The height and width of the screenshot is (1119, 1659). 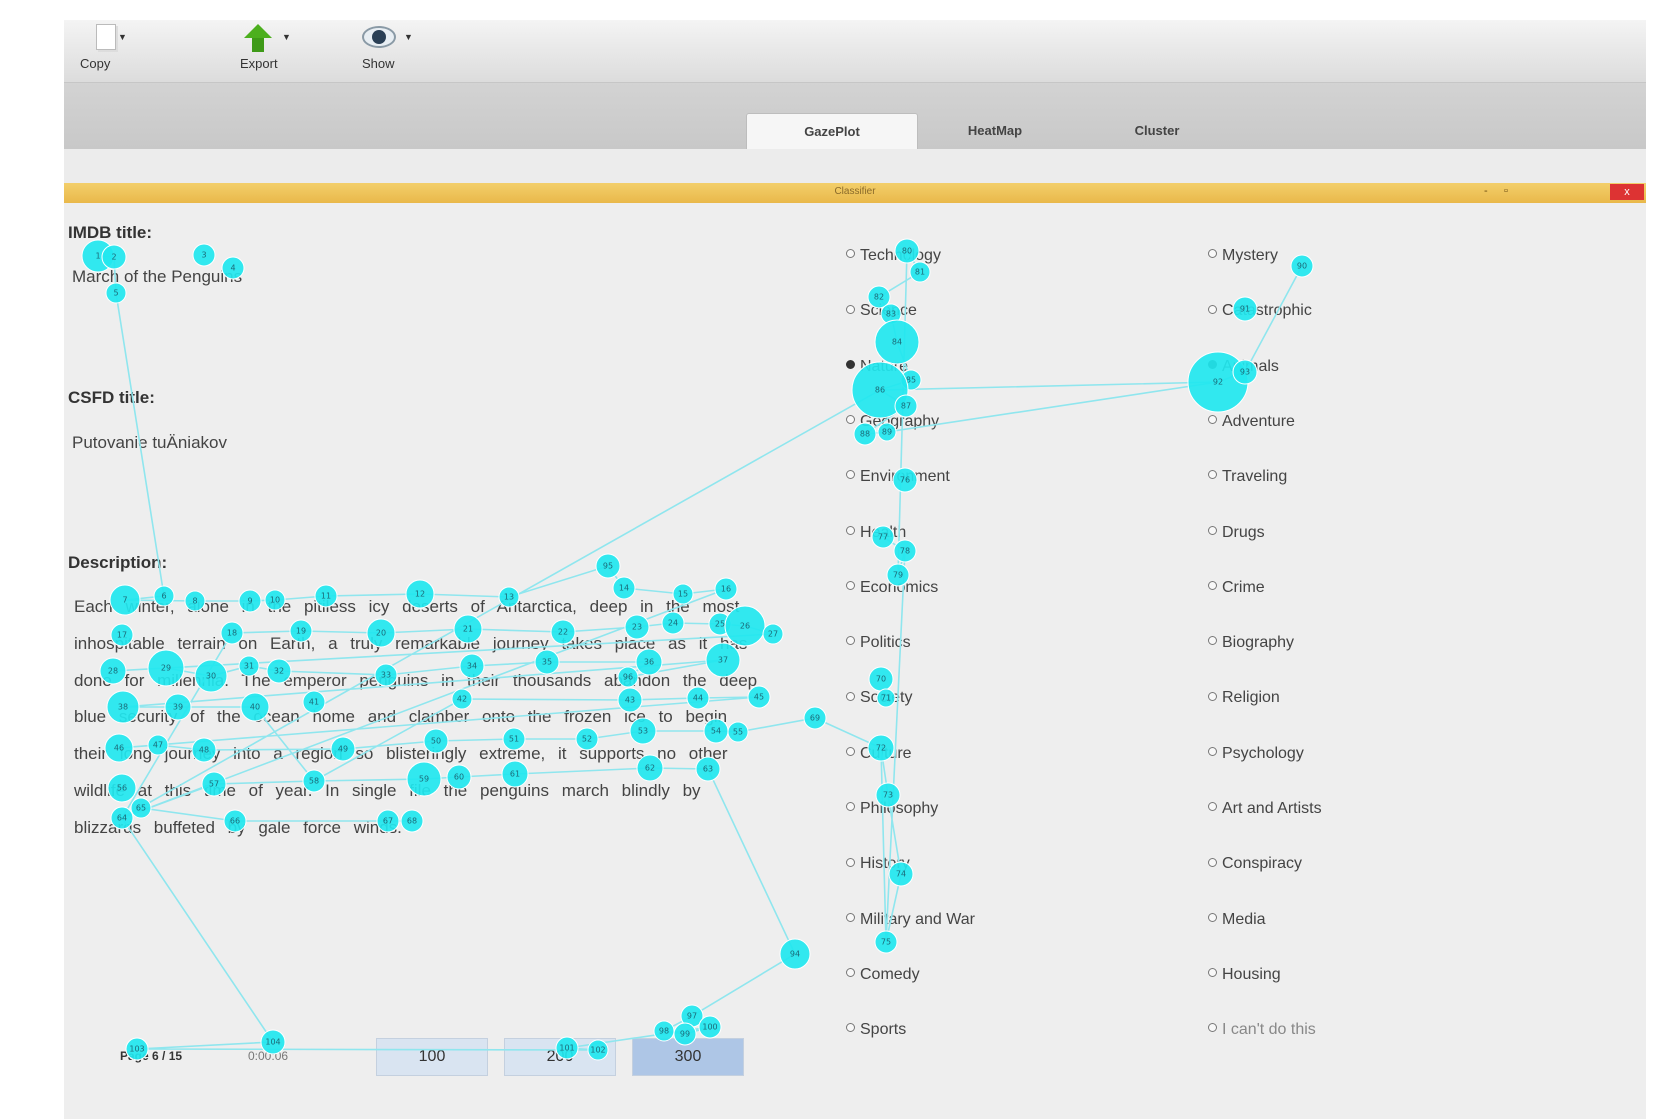 What do you see at coordinates (1262, 864) in the screenshot?
I see `category-label: Conspiracy` at bounding box center [1262, 864].